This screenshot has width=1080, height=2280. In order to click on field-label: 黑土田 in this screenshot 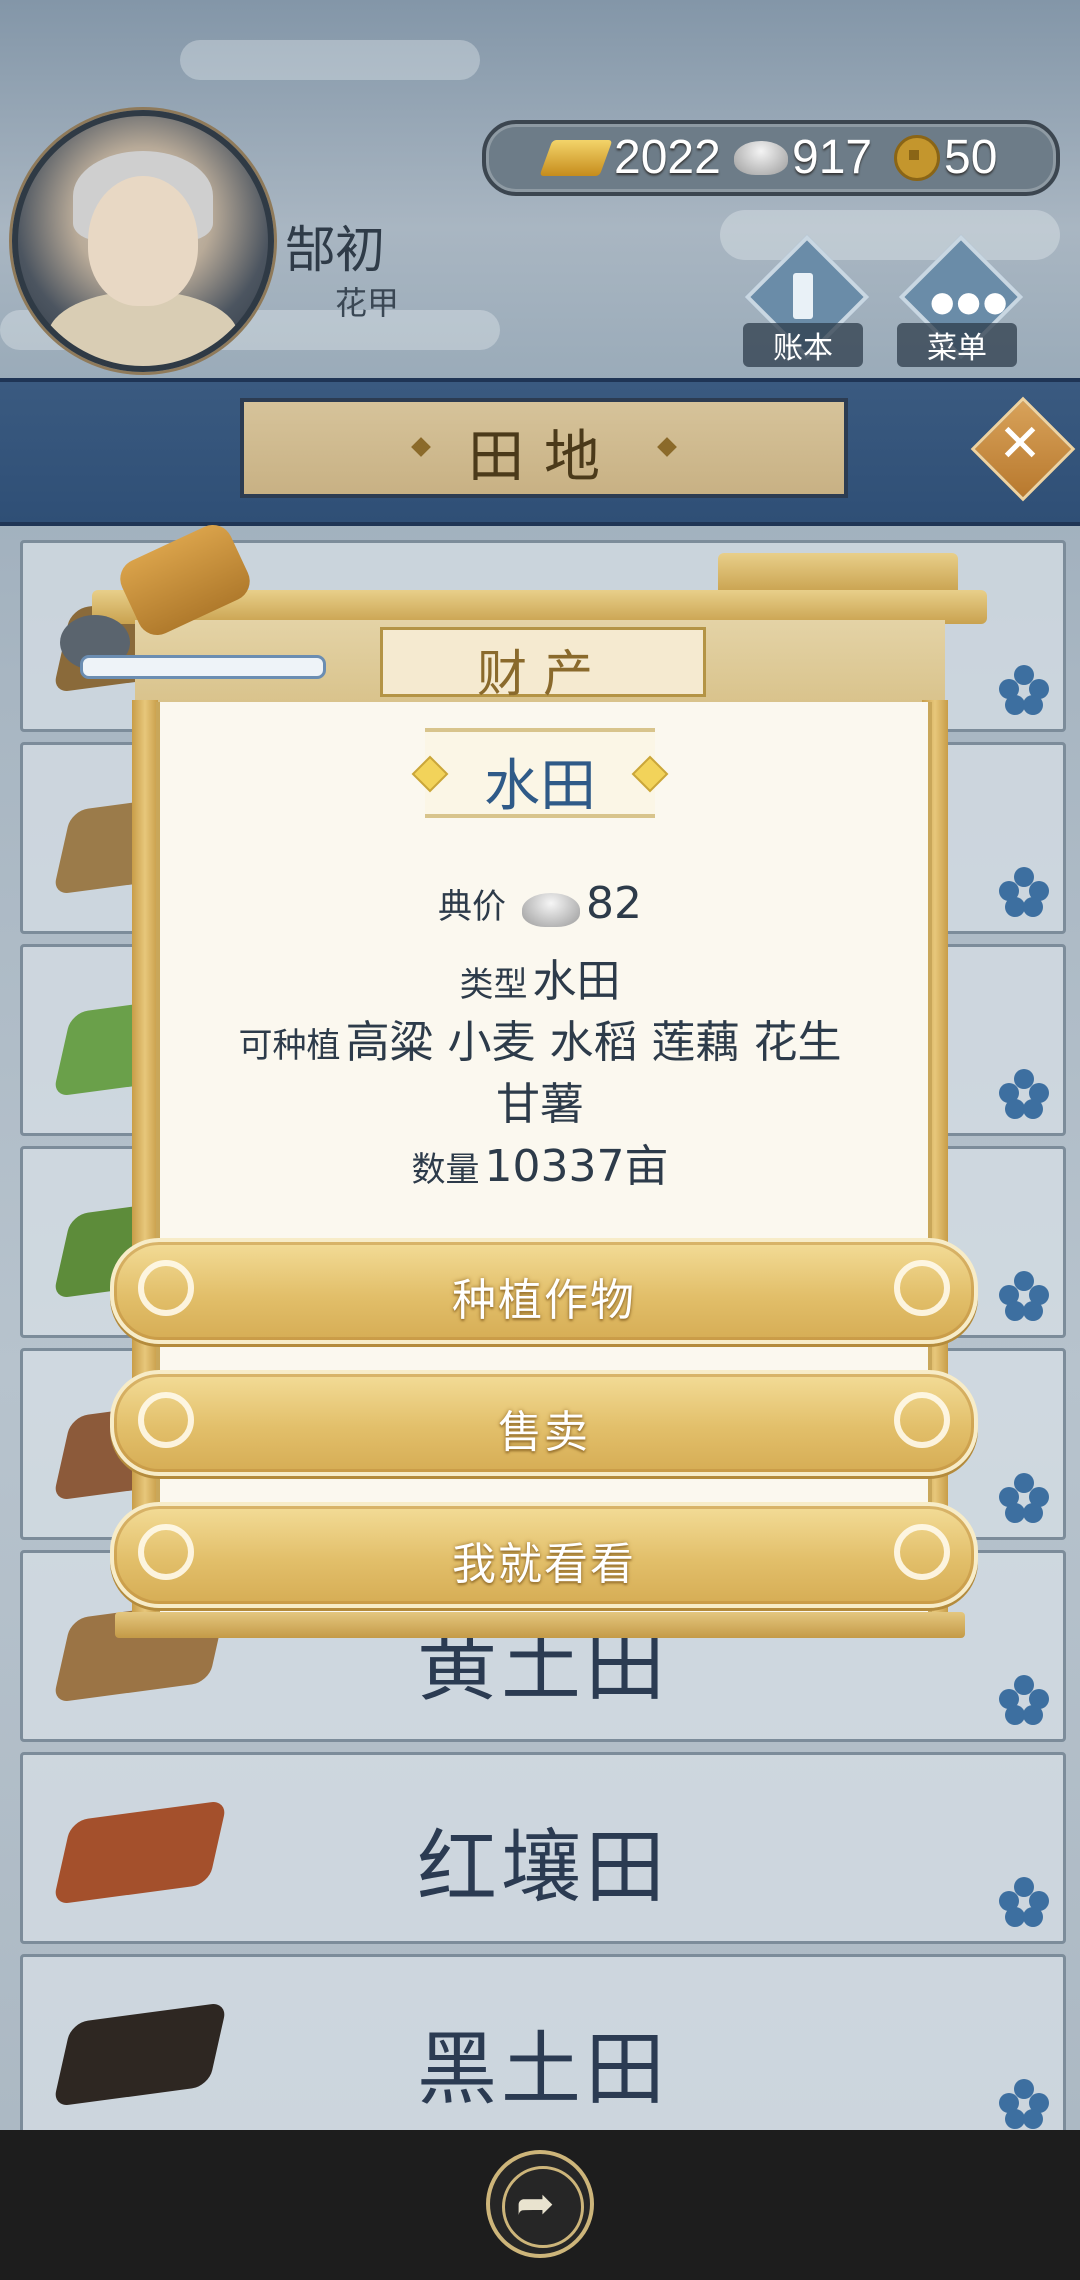, I will do `click(543, 2069)`.